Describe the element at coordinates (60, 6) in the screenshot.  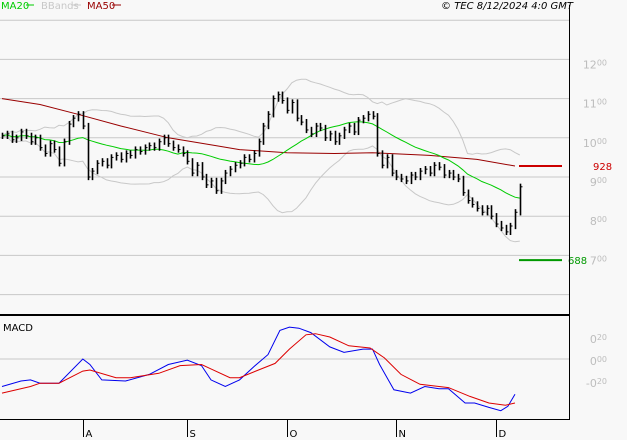
I see `legend-bbands: BBands` at that location.